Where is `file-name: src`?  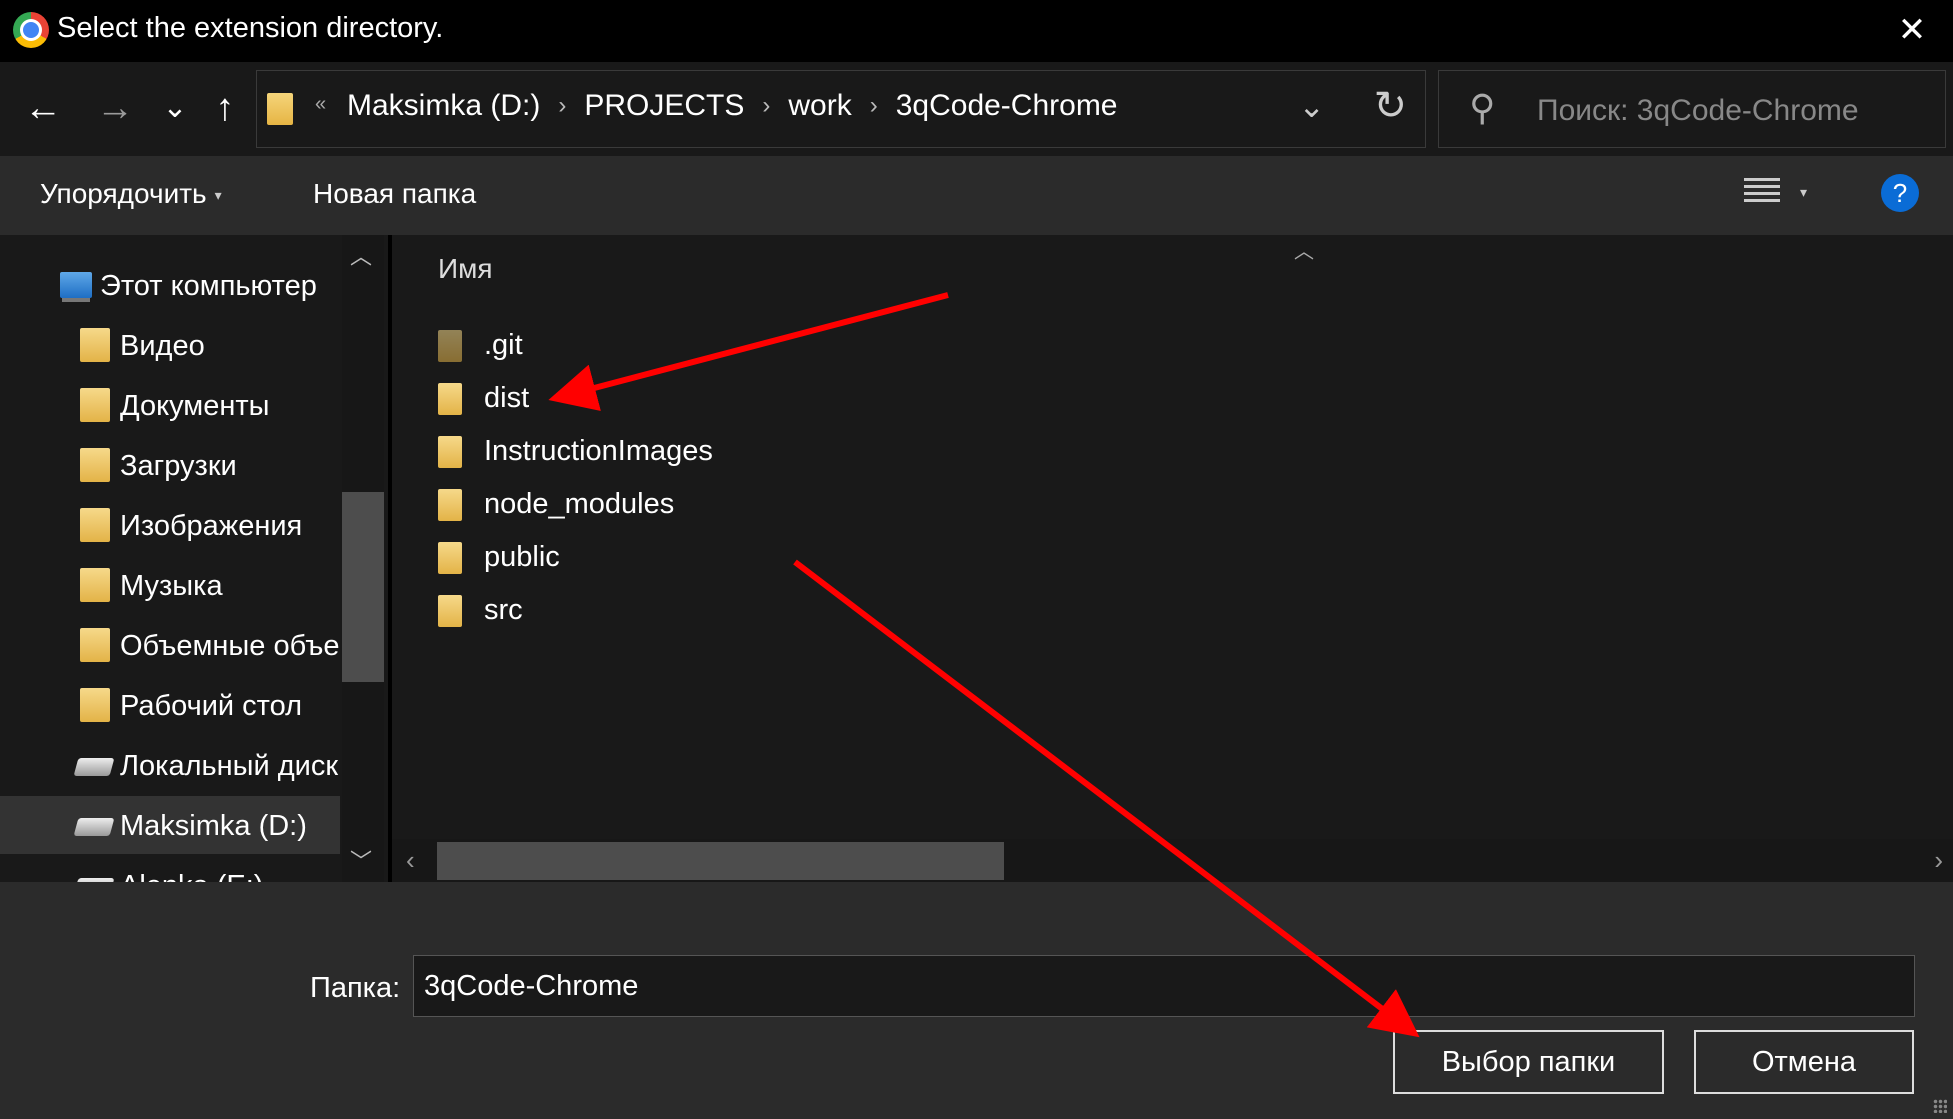 file-name: src is located at coordinates (503, 610).